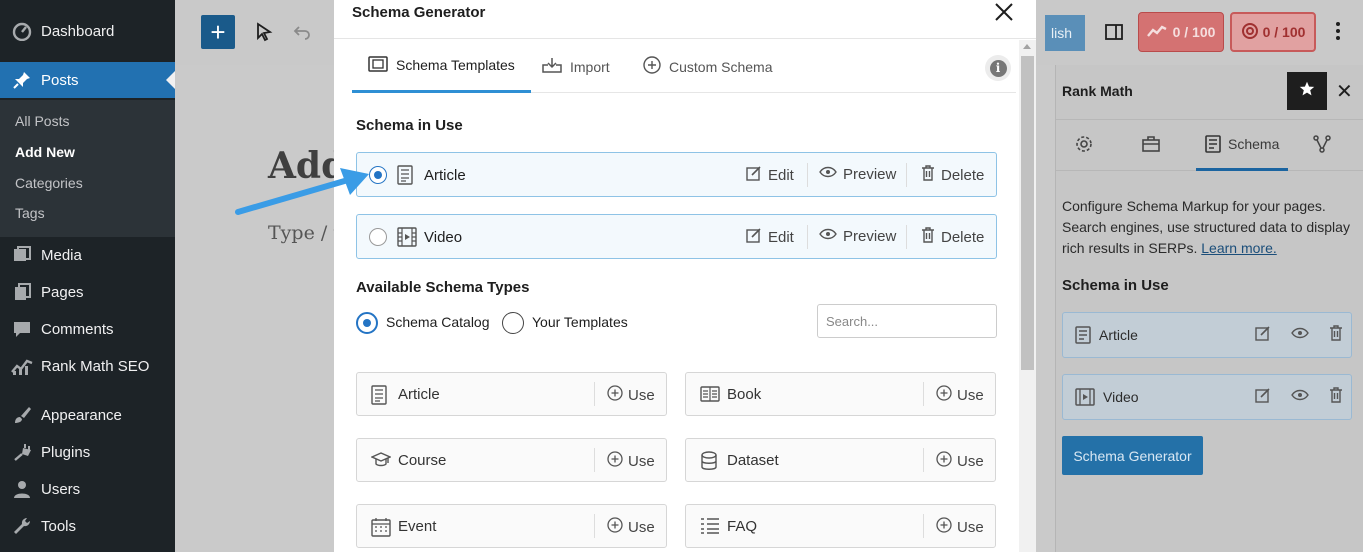  Describe the element at coordinates (441, 66) in the screenshot. I see `tab-schema-templates: Schema Templates` at that location.